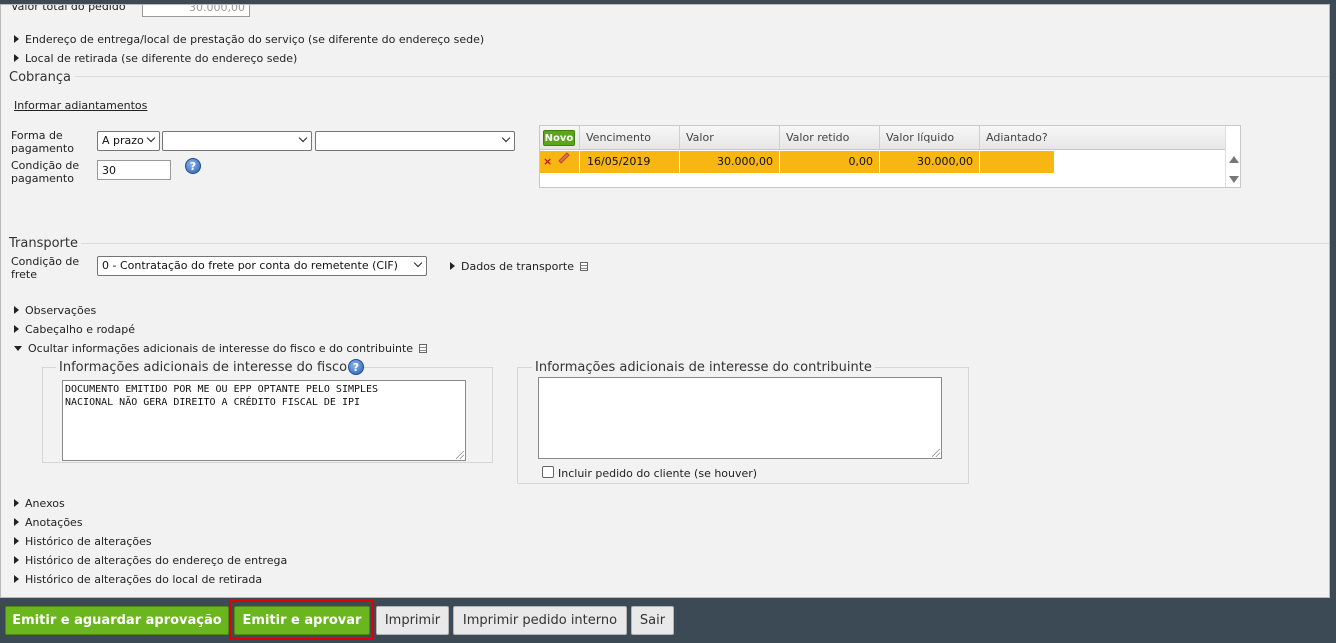  Describe the element at coordinates (729, 138) in the screenshot. I see `col-header-valor: Valor` at that location.